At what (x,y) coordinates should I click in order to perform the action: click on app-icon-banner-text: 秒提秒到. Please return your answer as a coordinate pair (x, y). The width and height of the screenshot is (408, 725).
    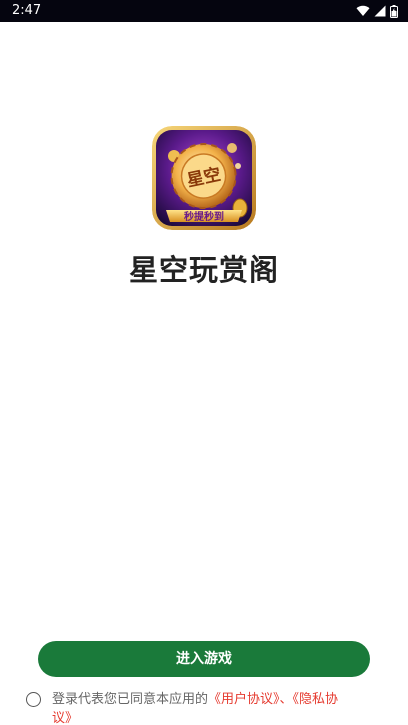
    Looking at the image, I should click on (204, 216).